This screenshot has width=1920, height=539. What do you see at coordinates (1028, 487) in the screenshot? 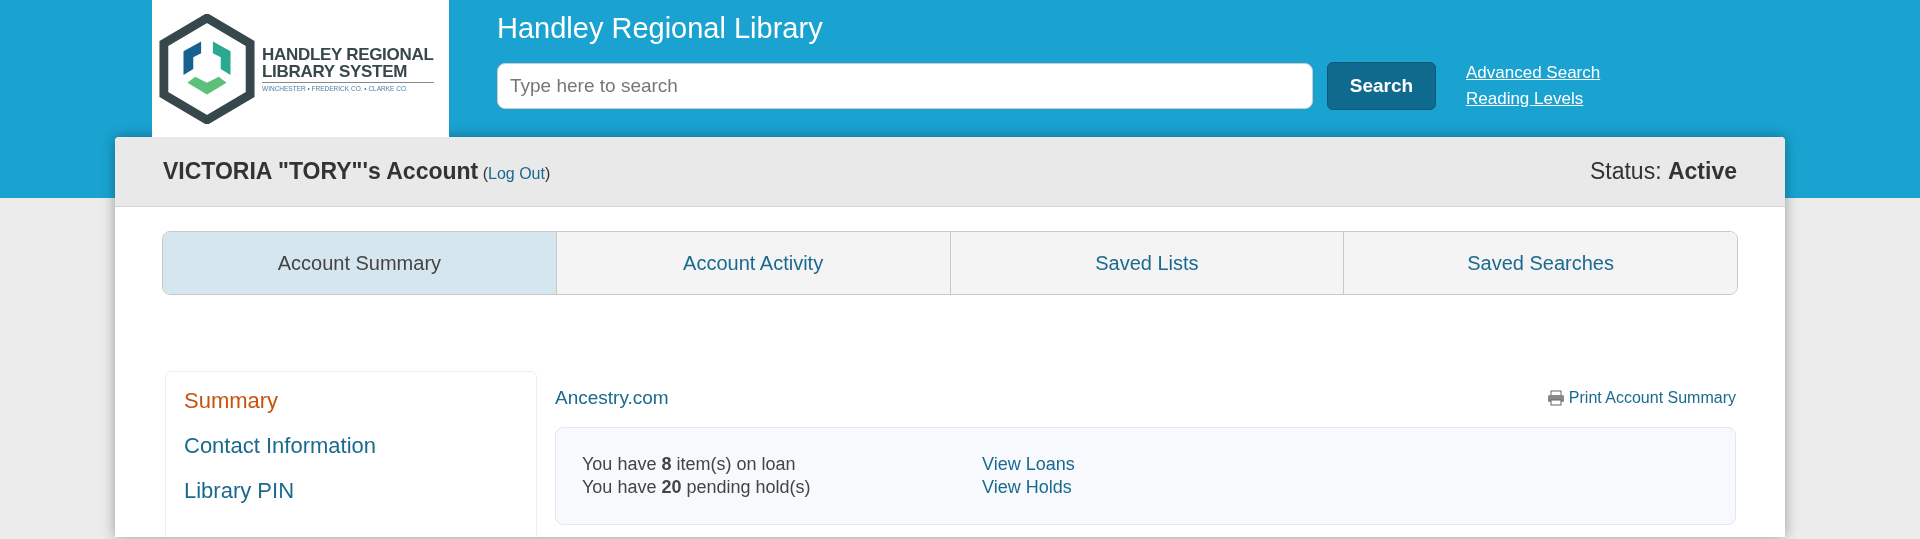
I see `summary-link: View Holds` at bounding box center [1028, 487].